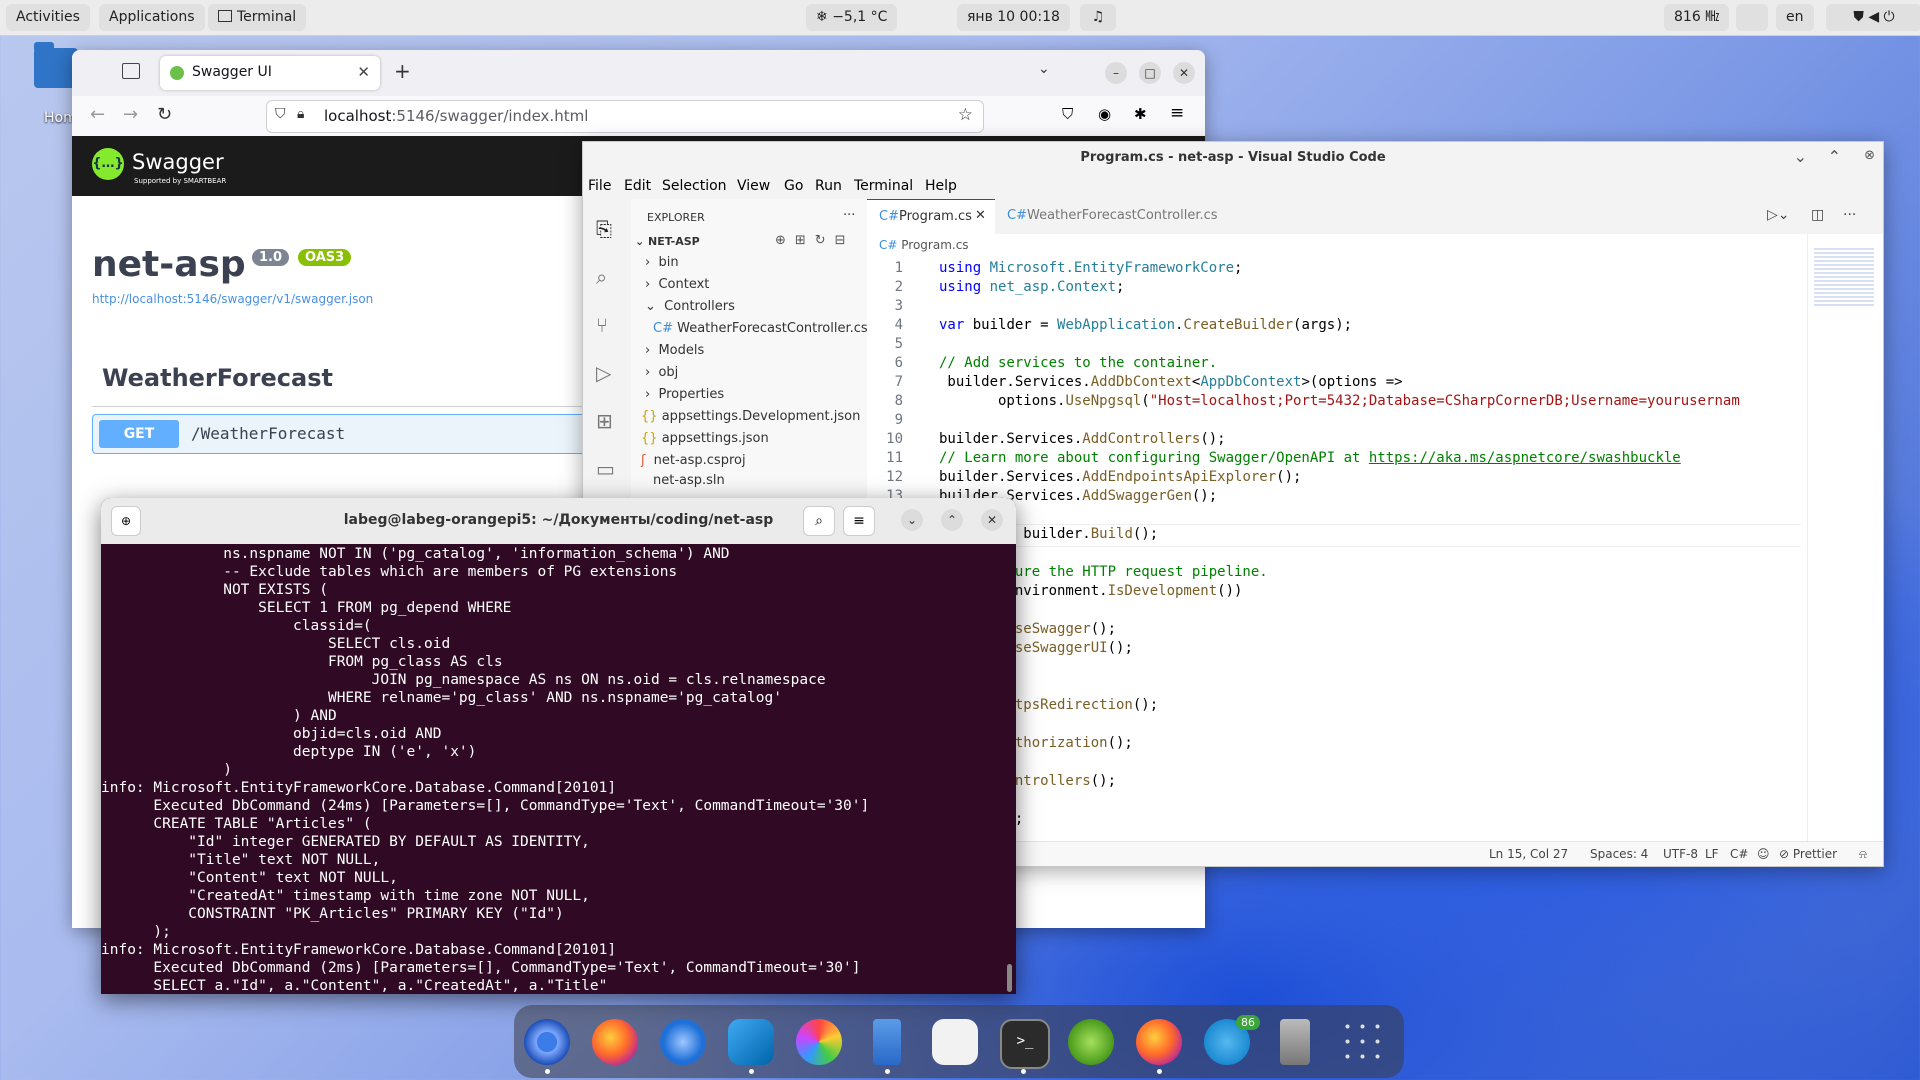 The image size is (1920, 1080). What do you see at coordinates (1177, 113) in the screenshot?
I see `app-menu-icon: ≡` at bounding box center [1177, 113].